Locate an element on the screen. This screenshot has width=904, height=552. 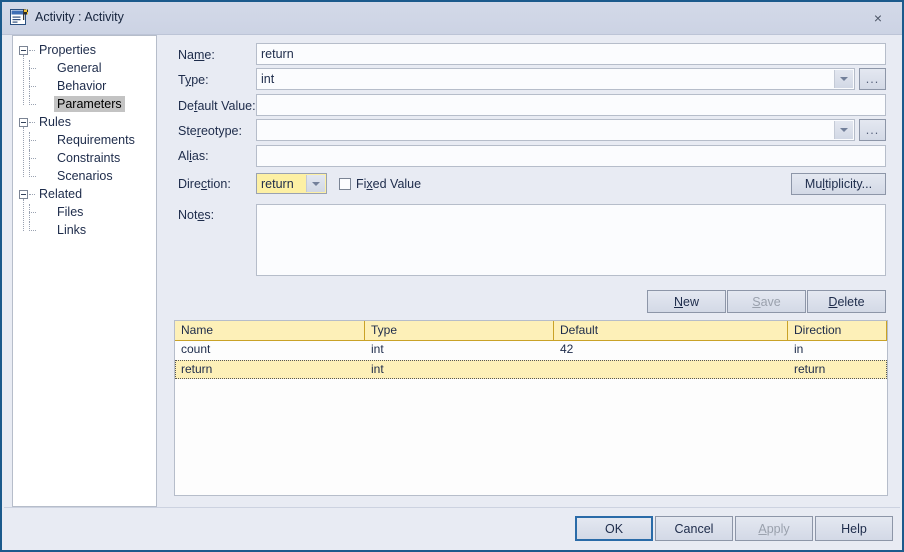
tree-expander-rules is located at coordinates (23, 122).